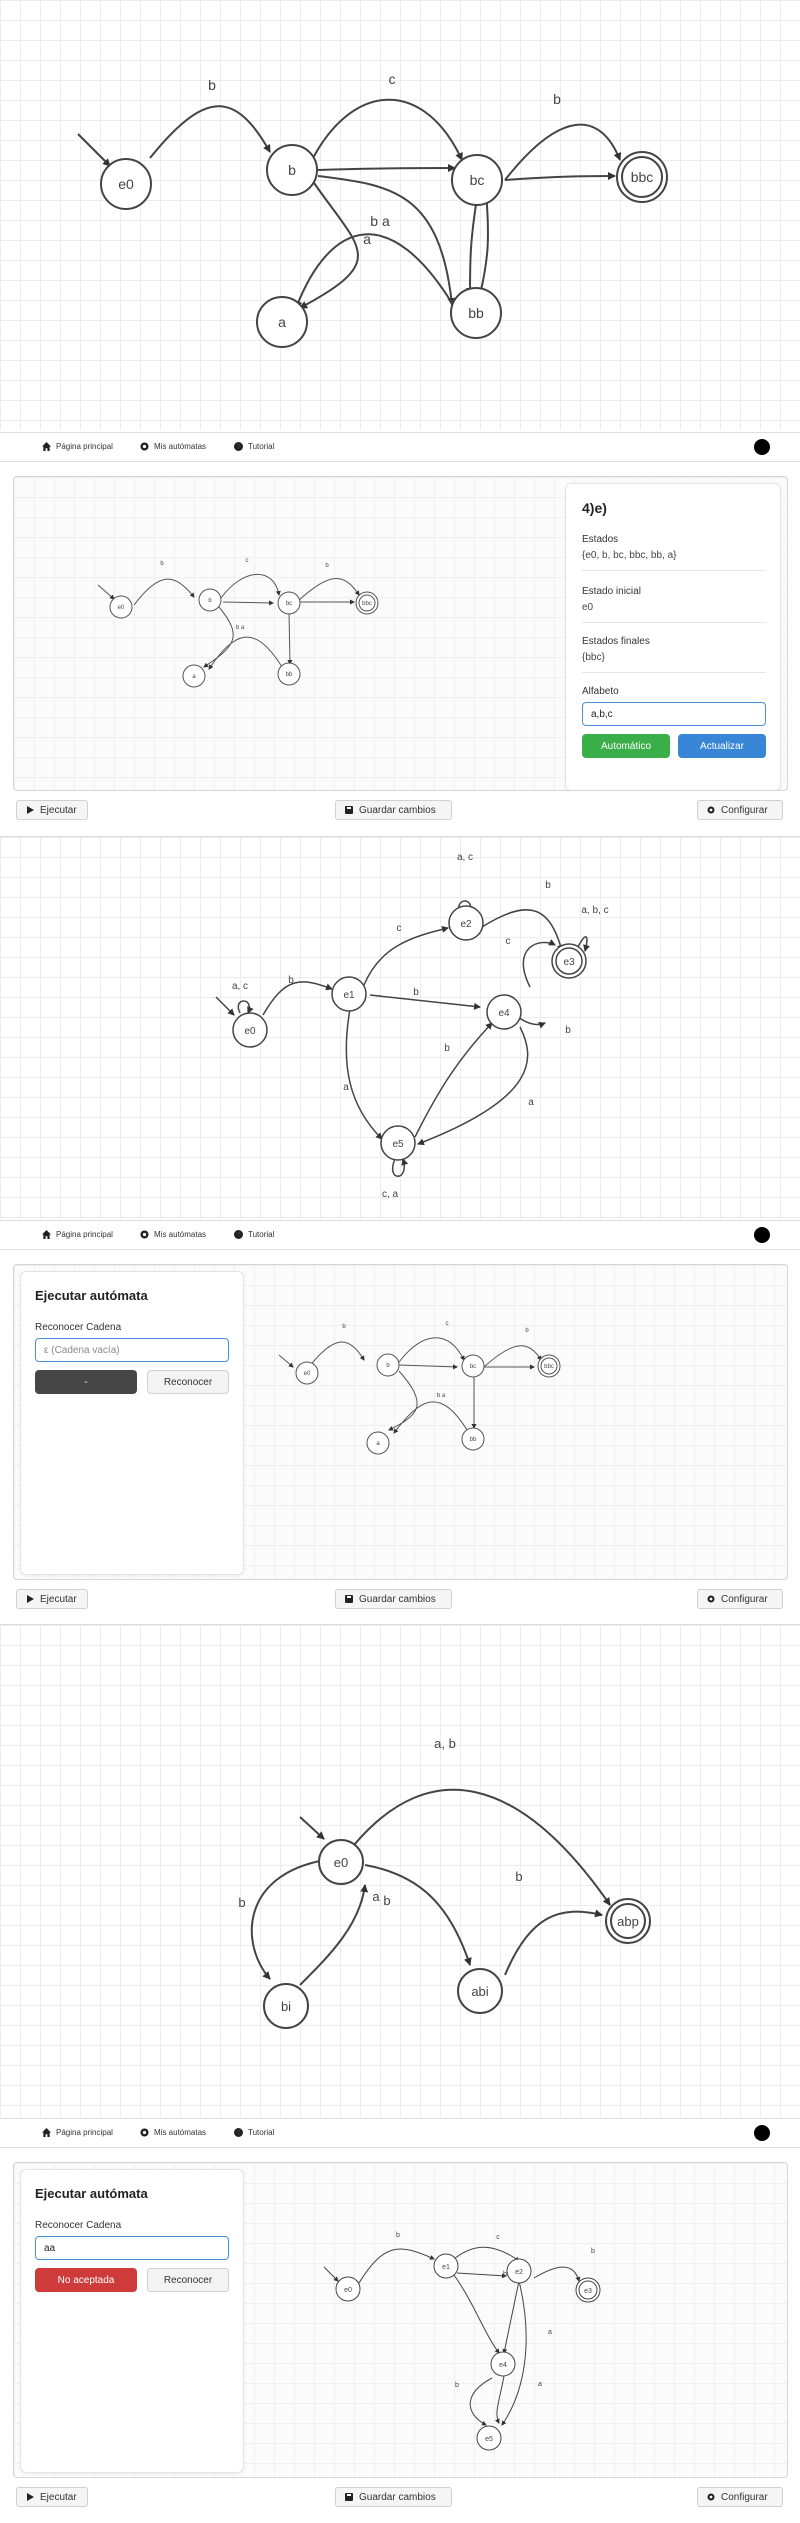 This screenshot has width=800, height=2523. Describe the element at coordinates (240, 628) in the screenshot. I see `edge-label: b a` at that location.